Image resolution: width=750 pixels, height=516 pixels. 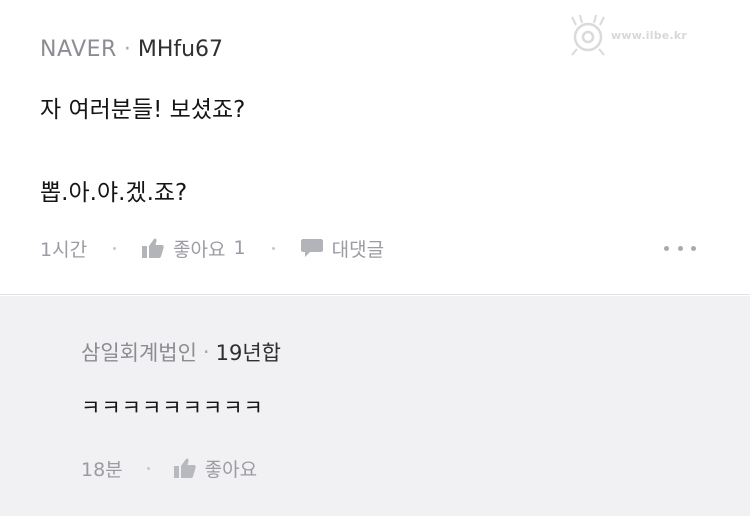 I want to click on like-button: 좋아요 1, so click(x=194, y=248).